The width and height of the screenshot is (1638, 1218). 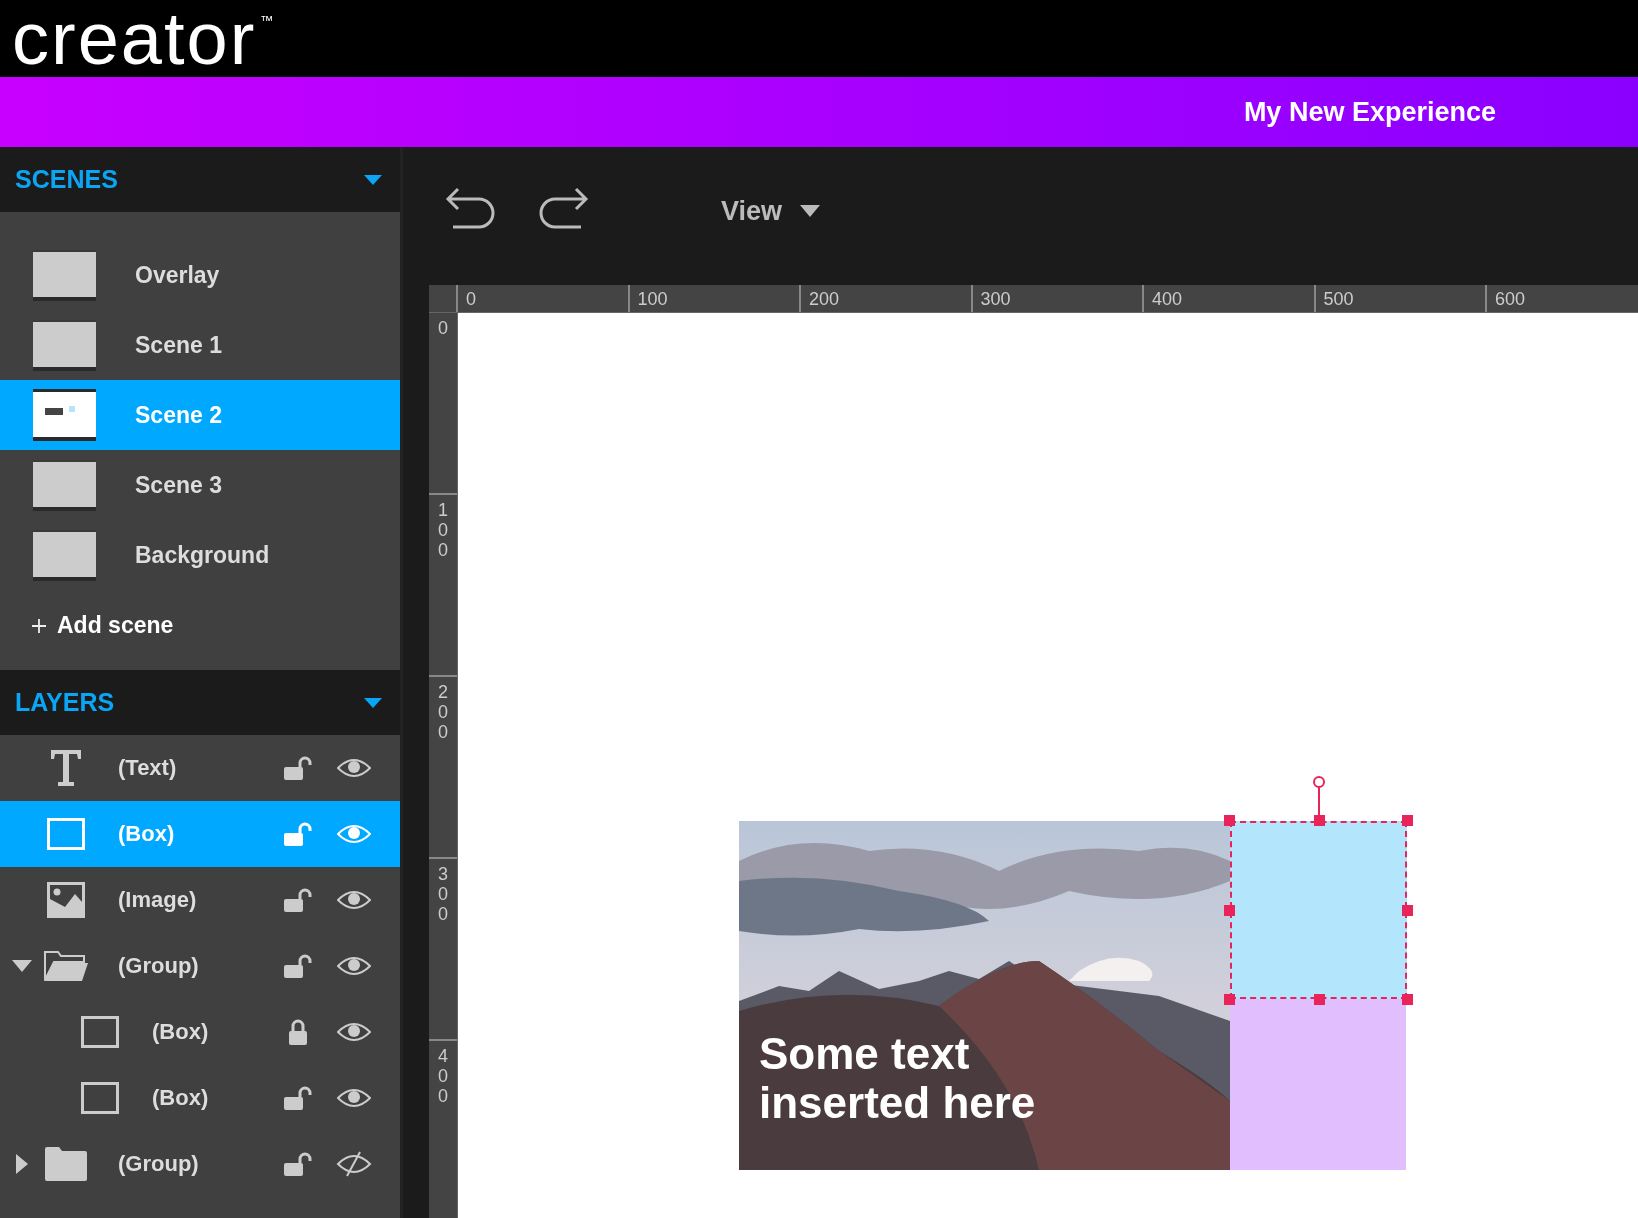 I want to click on add-scene-button: Add scene, so click(x=102, y=625).